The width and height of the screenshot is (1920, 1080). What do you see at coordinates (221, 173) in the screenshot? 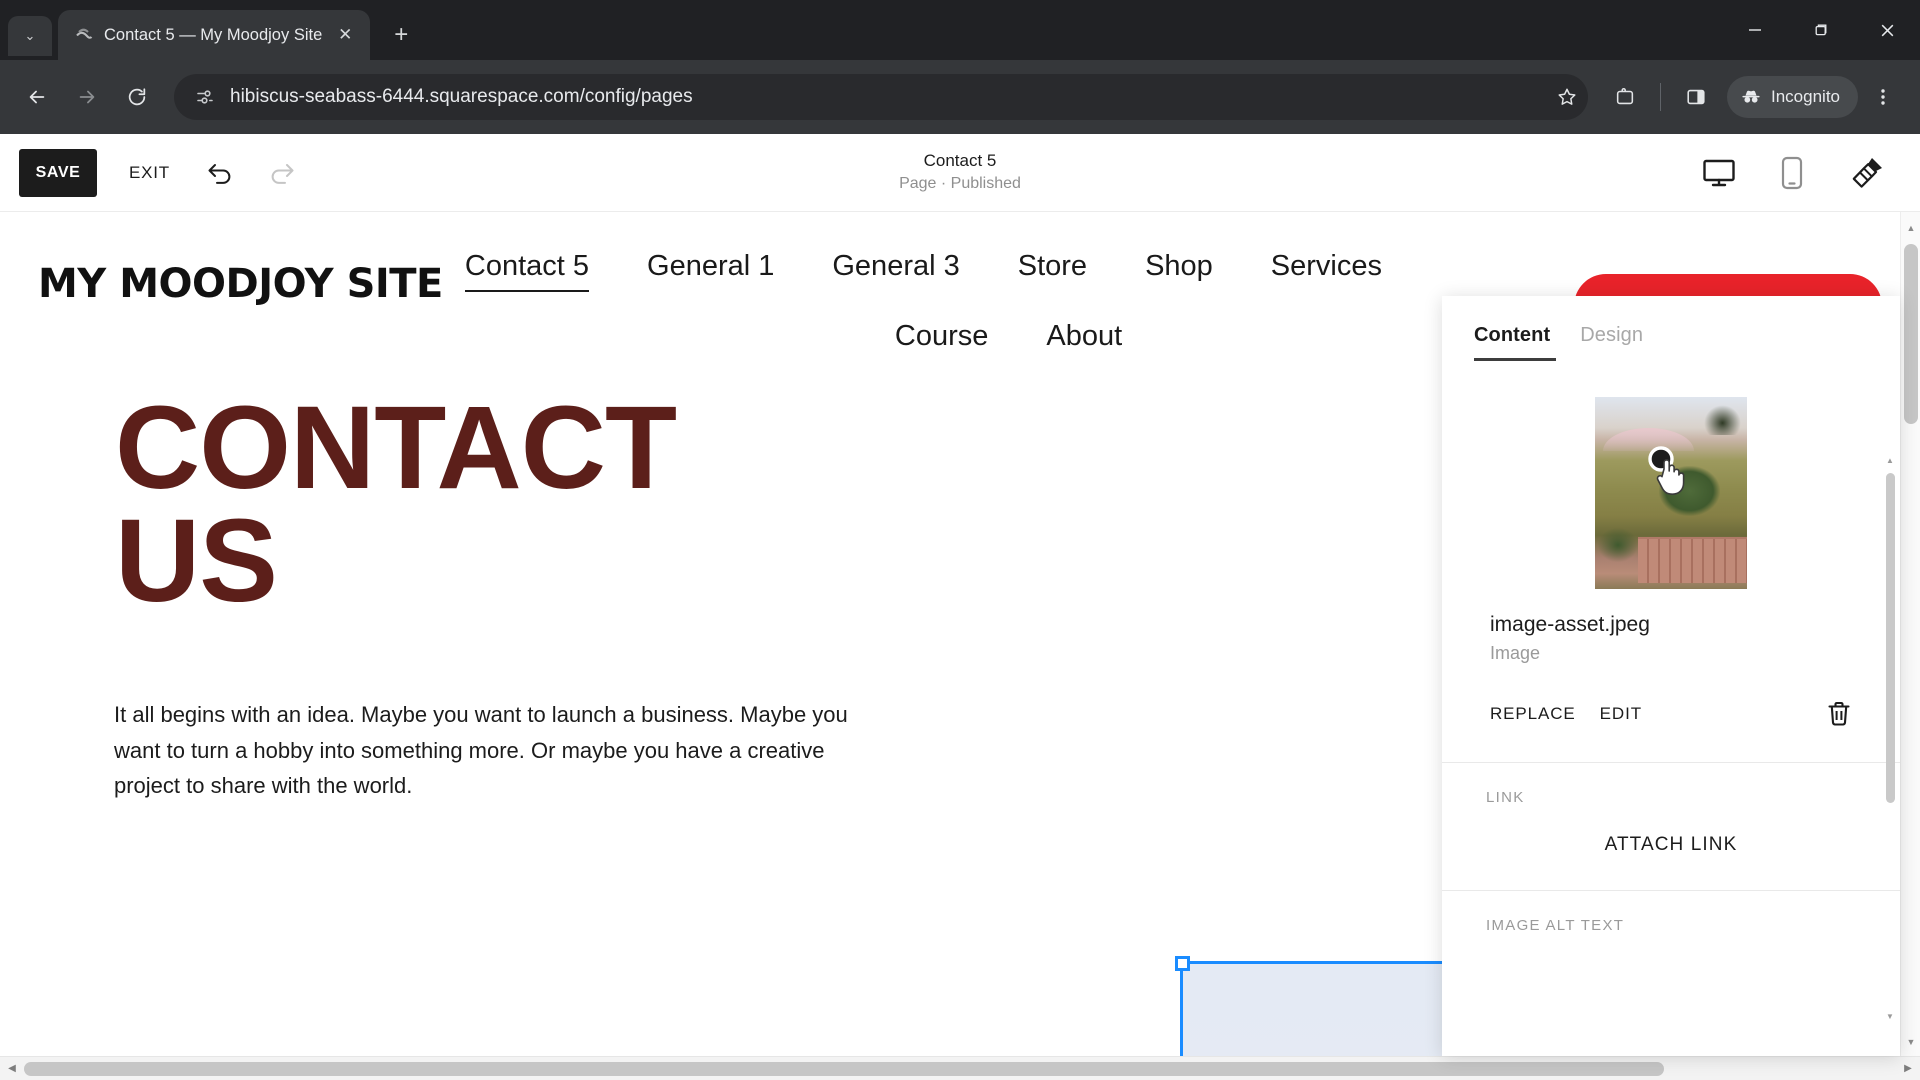
I see `undo-icon` at bounding box center [221, 173].